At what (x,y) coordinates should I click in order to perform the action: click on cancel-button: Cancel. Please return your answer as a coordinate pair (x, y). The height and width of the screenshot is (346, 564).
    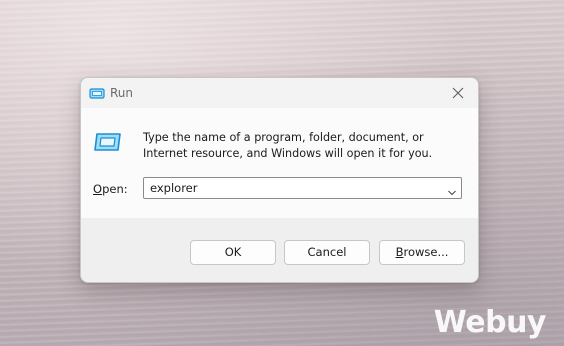
    Looking at the image, I should click on (327, 252).